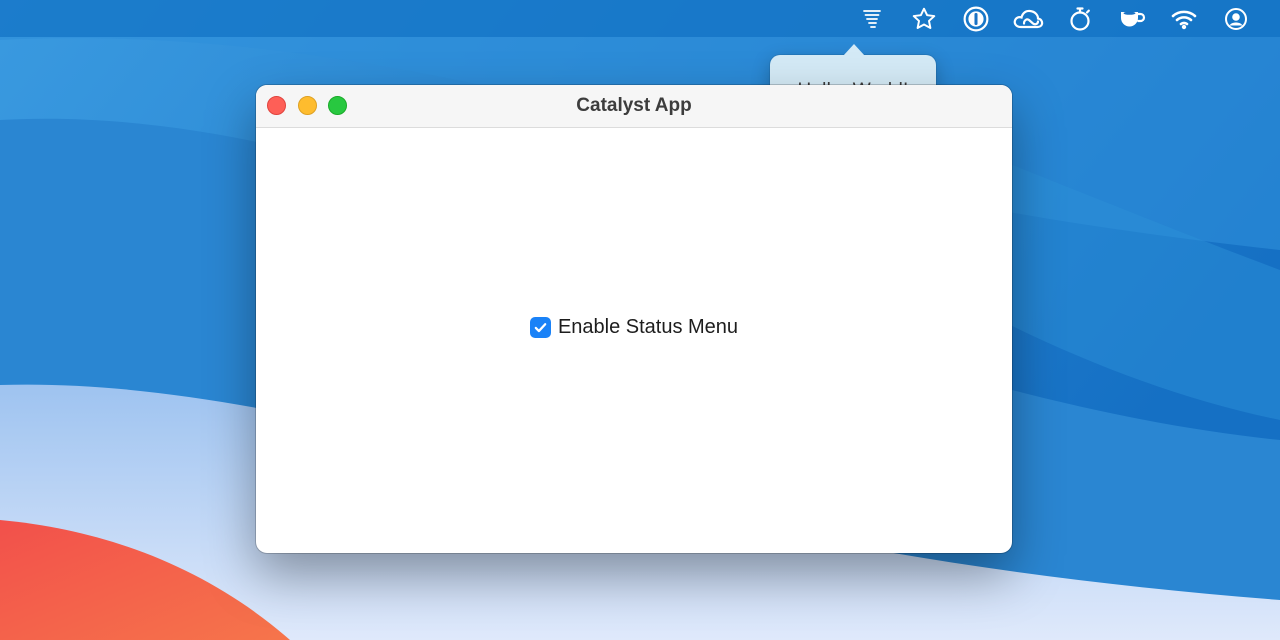 The height and width of the screenshot is (640, 1280). Describe the element at coordinates (976, 18) in the screenshot. I see `onepassword-icon` at that location.